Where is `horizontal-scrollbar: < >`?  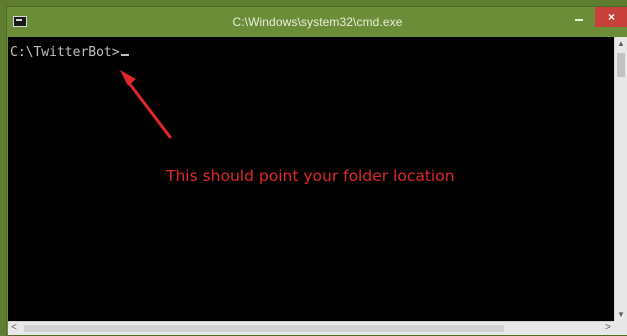
horizontal-scrollbar: < > is located at coordinates (311, 328).